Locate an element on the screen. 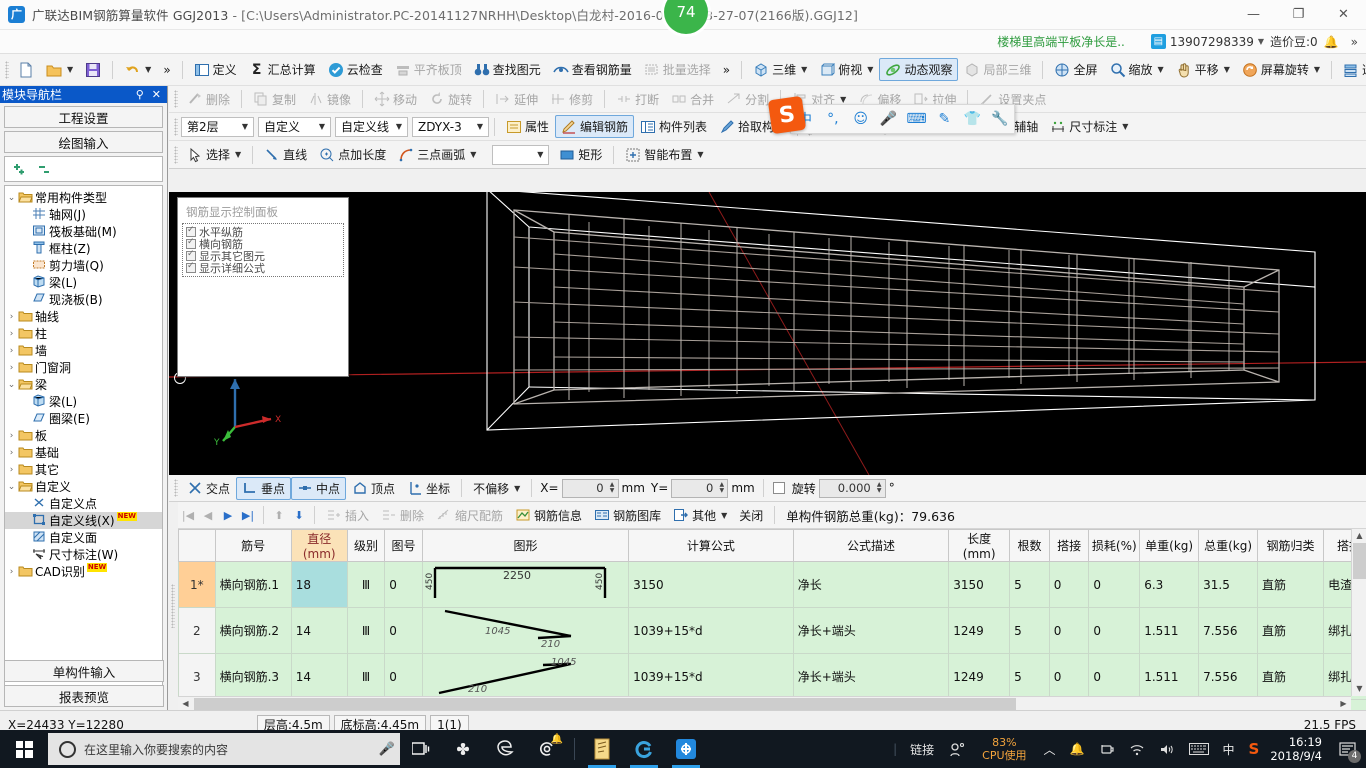  edge-browser-button is located at coordinates (505, 749).